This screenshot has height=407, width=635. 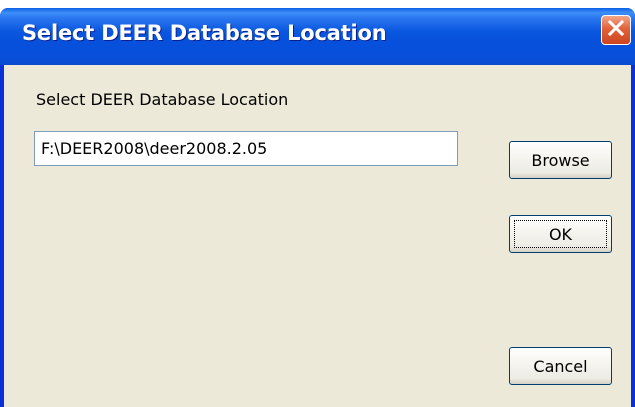 I want to click on close-button, so click(x=616, y=30).